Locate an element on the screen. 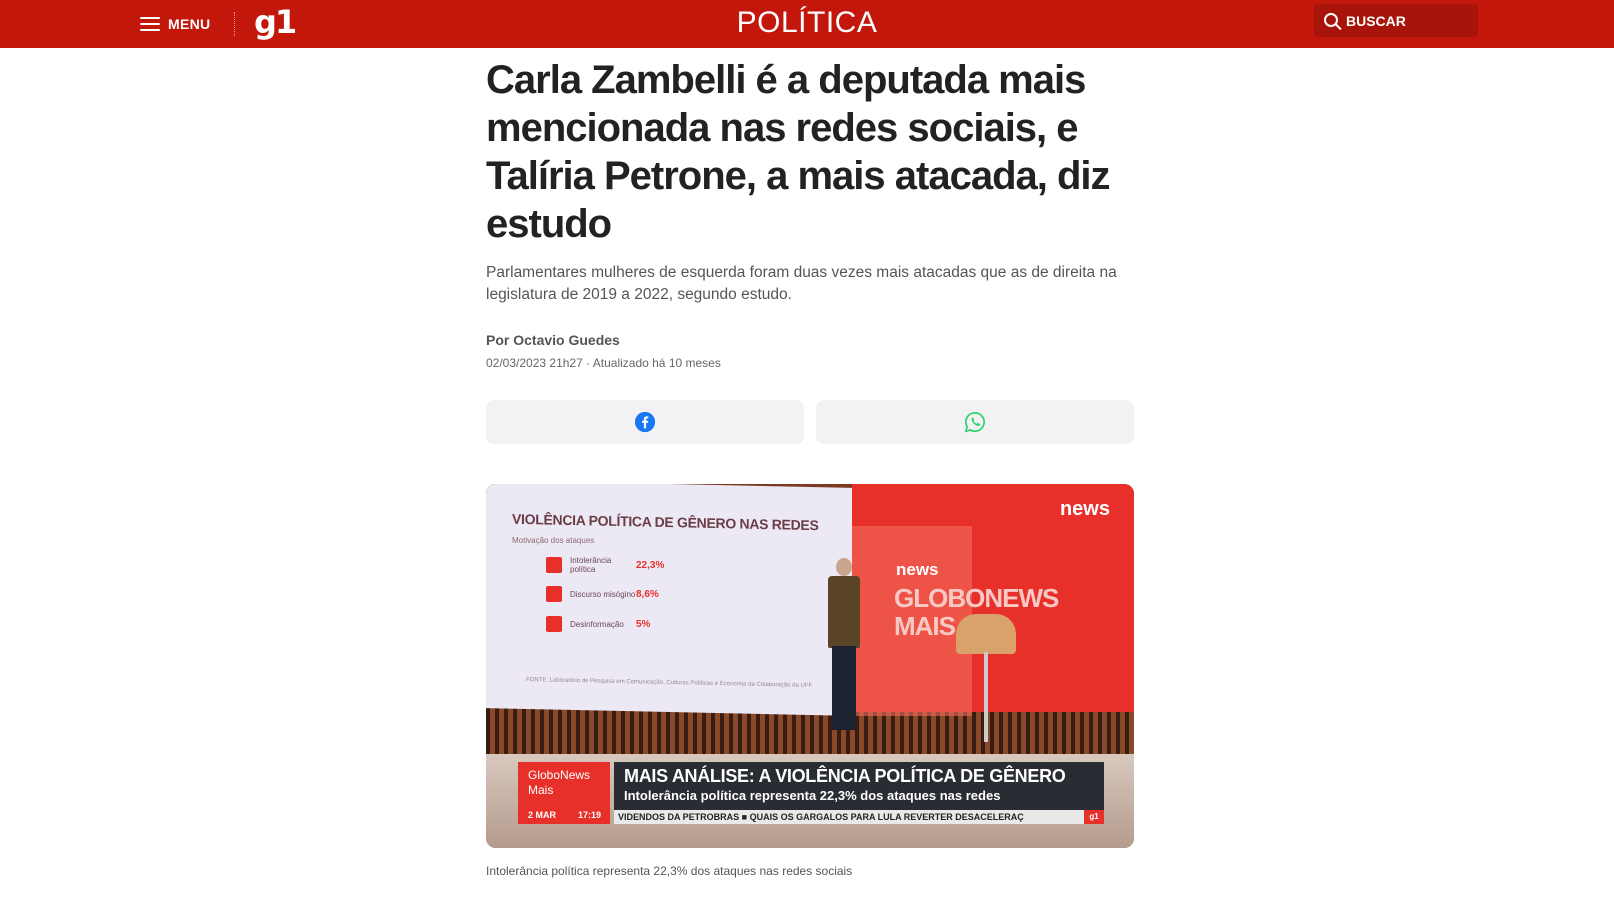  share-whatsapp-button is located at coordinates (975, 422).